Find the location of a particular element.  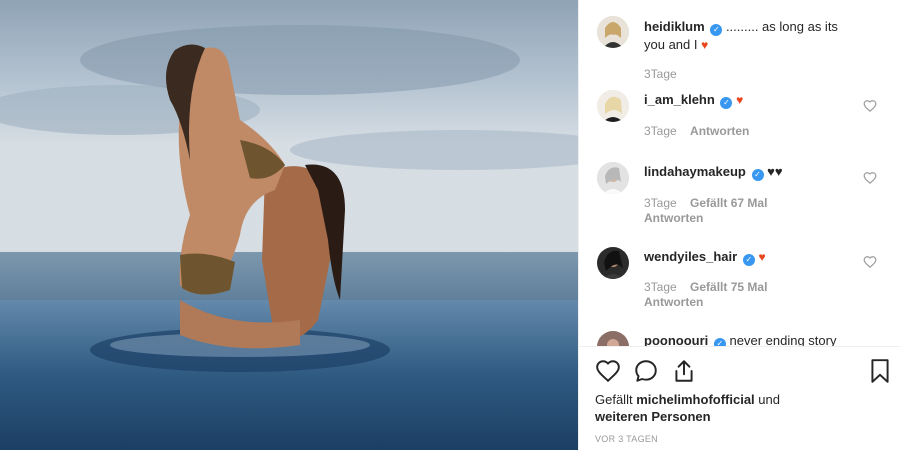

commenter-username: lindahaymakeup is located at coordinates (695, 171).